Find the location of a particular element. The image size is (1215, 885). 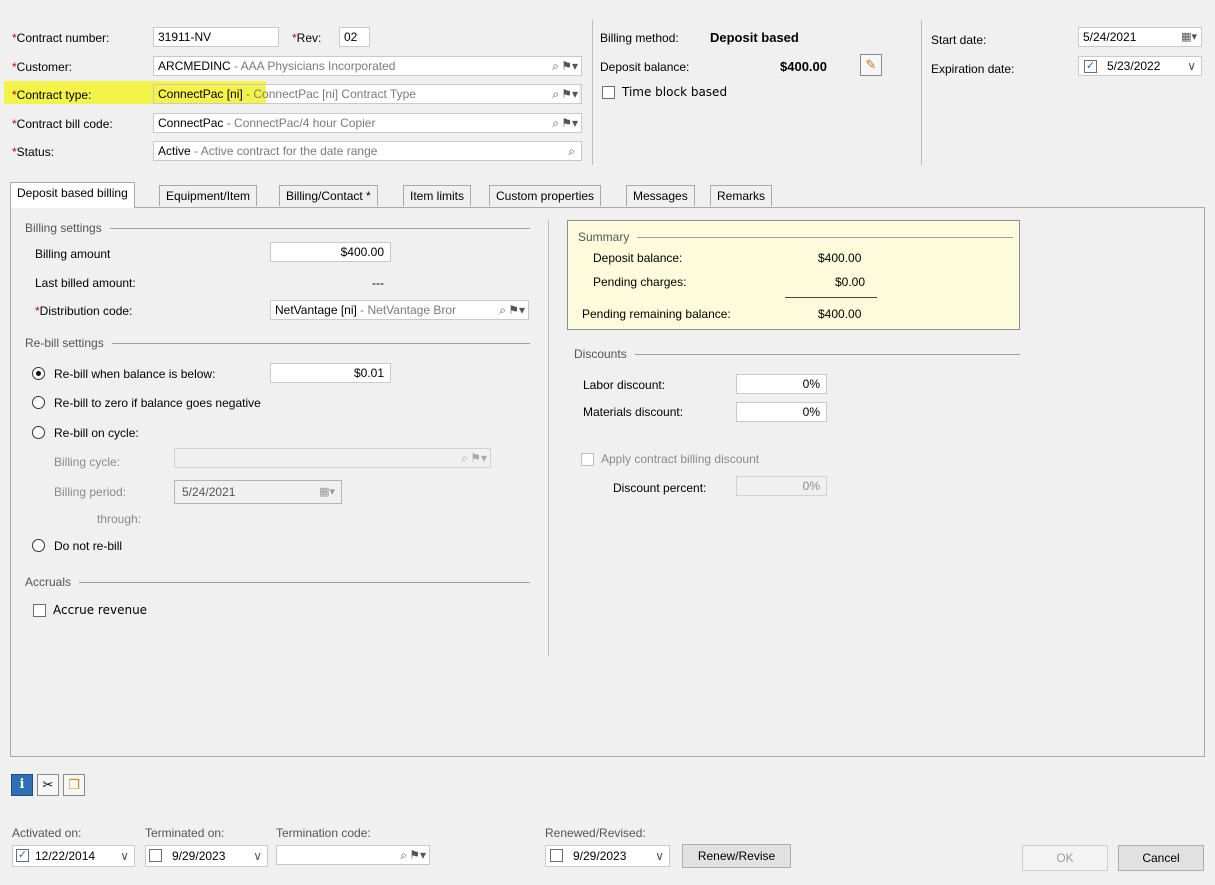

activated-label: Activated on: is located at coordinates (47, 833).